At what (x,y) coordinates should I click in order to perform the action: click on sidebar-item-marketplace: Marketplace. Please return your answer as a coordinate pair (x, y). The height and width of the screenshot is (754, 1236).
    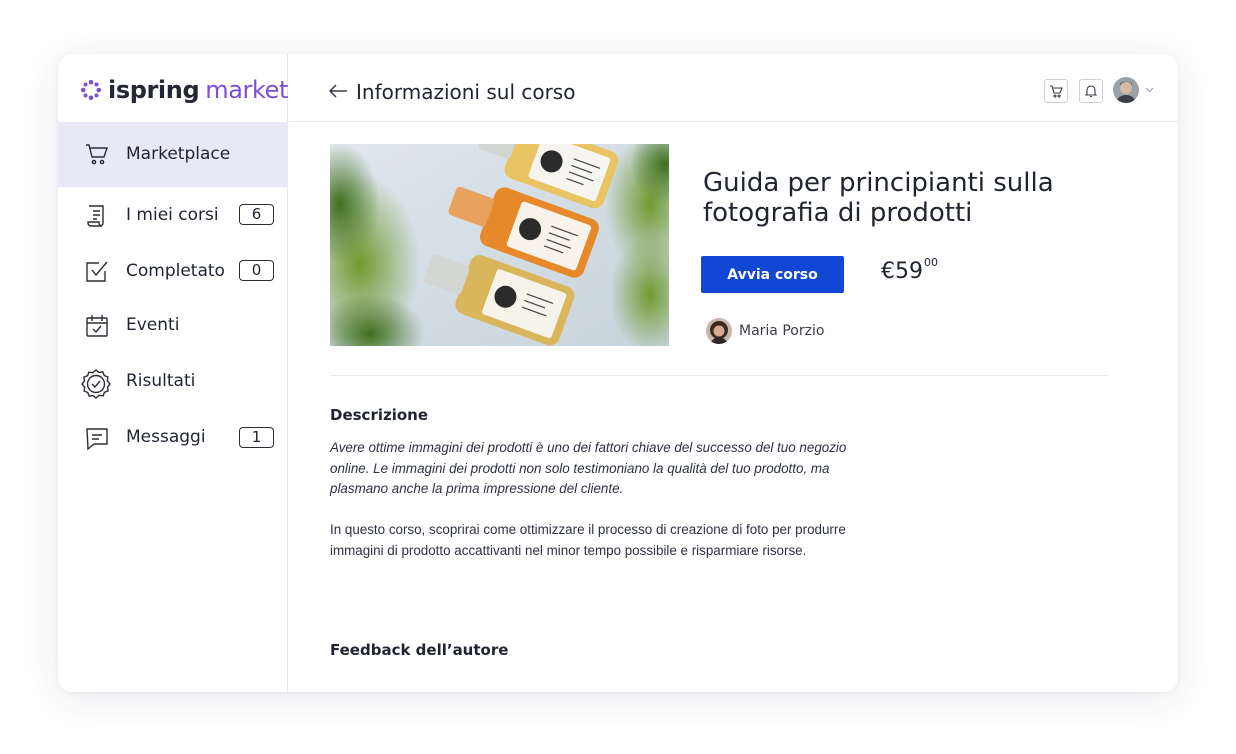
    Looking at the image, I should click on (173, 154).